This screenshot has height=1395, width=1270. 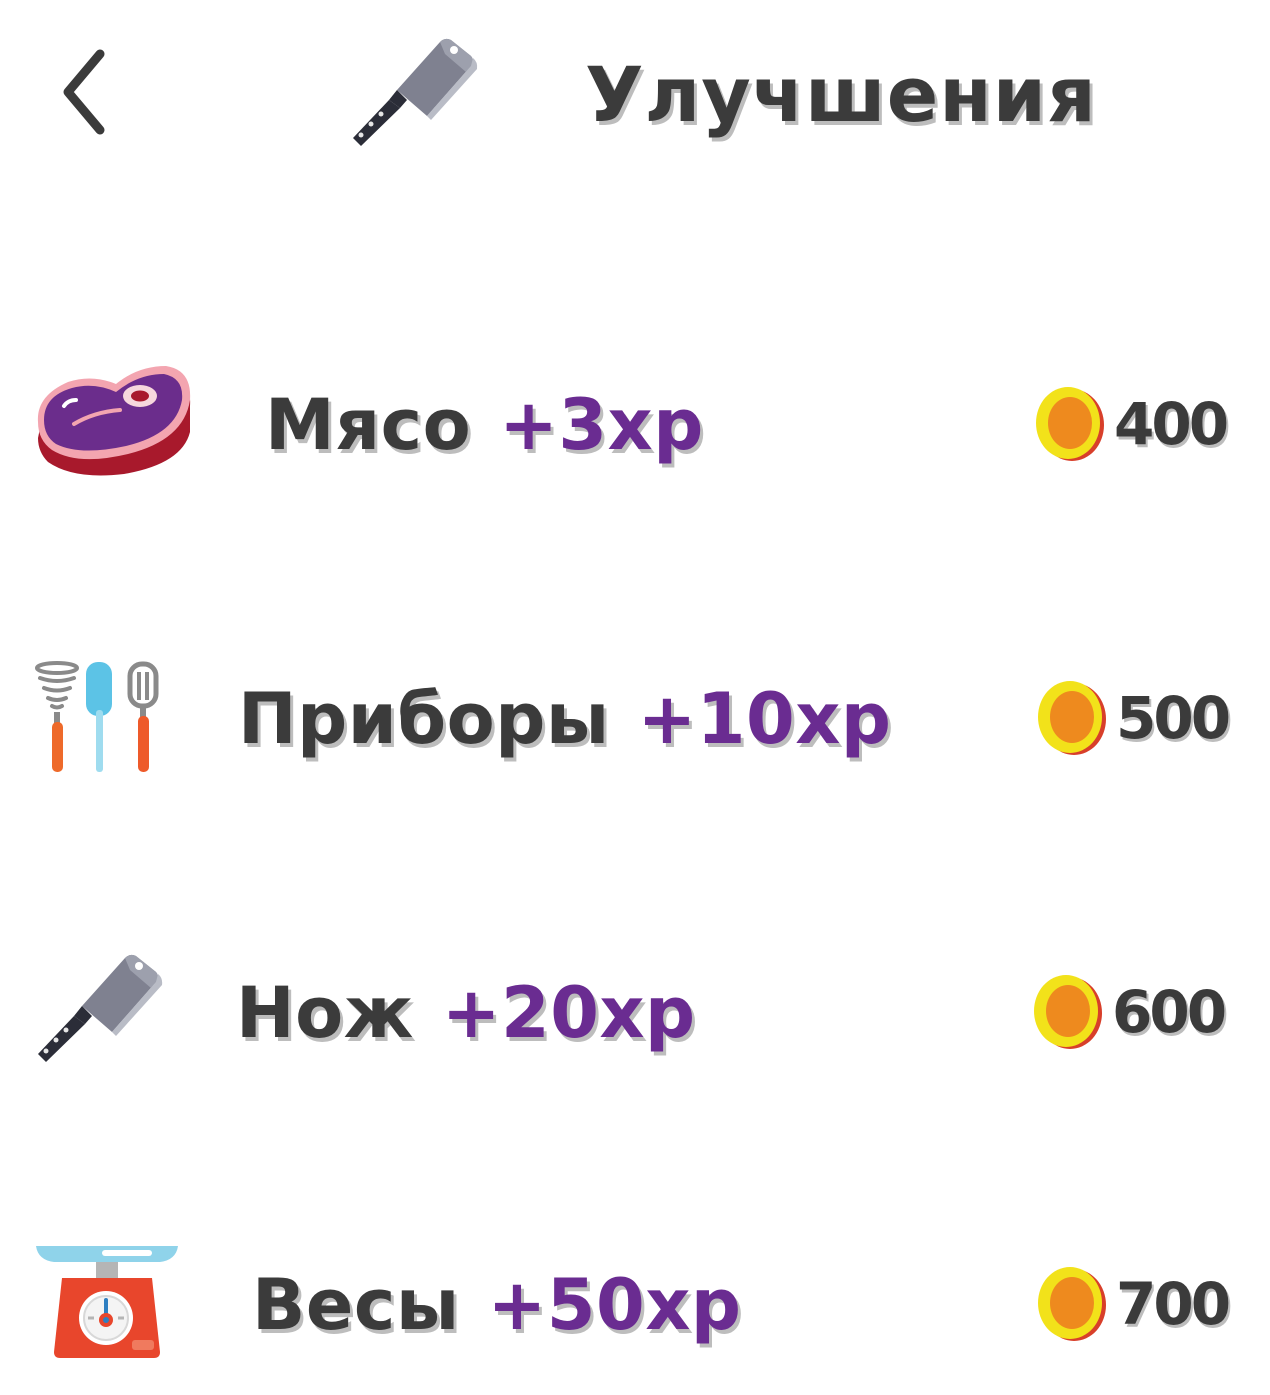 I want to click on price-value: 500, so click(x=1173, y=718).